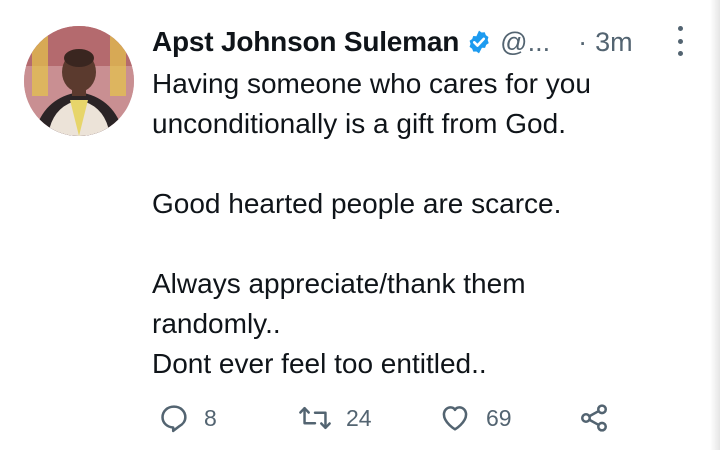  Describe the element at coordinates (499, 417) in the screenshot. I see `like-count: 69` at that location.